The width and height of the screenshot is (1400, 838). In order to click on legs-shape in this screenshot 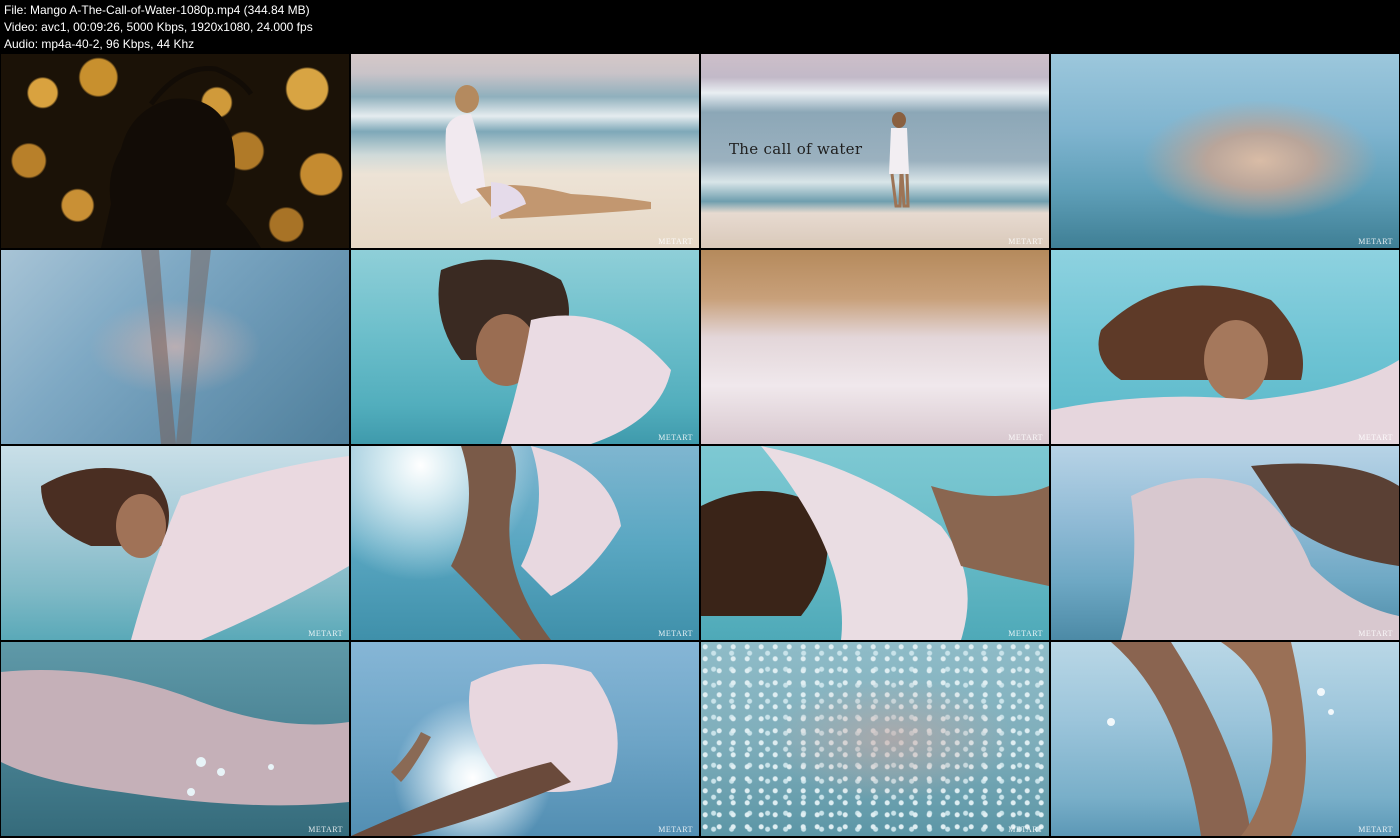, I will do `click(176, 347)`.